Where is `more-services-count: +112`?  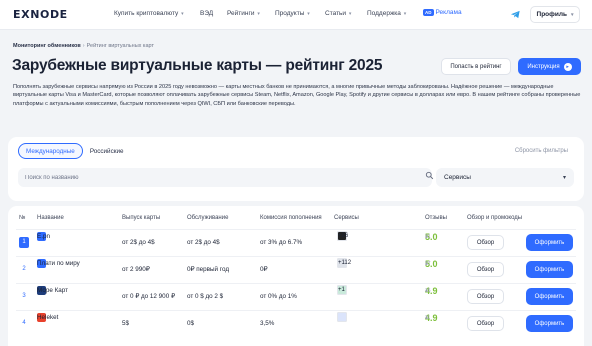
more-services-count: +112 is located at coordinates (344, 263).